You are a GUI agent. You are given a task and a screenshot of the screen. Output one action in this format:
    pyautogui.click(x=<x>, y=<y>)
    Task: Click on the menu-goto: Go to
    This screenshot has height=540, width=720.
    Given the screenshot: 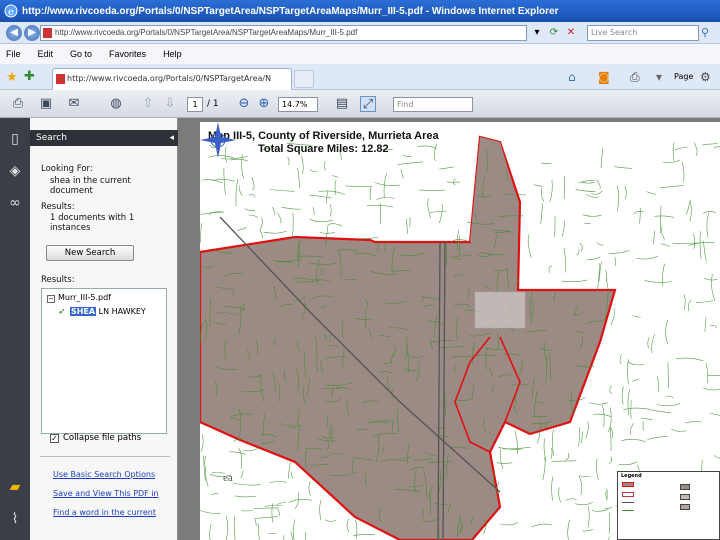 What is the action you would take?
    pyautogui.click(x=81, y=54)
    